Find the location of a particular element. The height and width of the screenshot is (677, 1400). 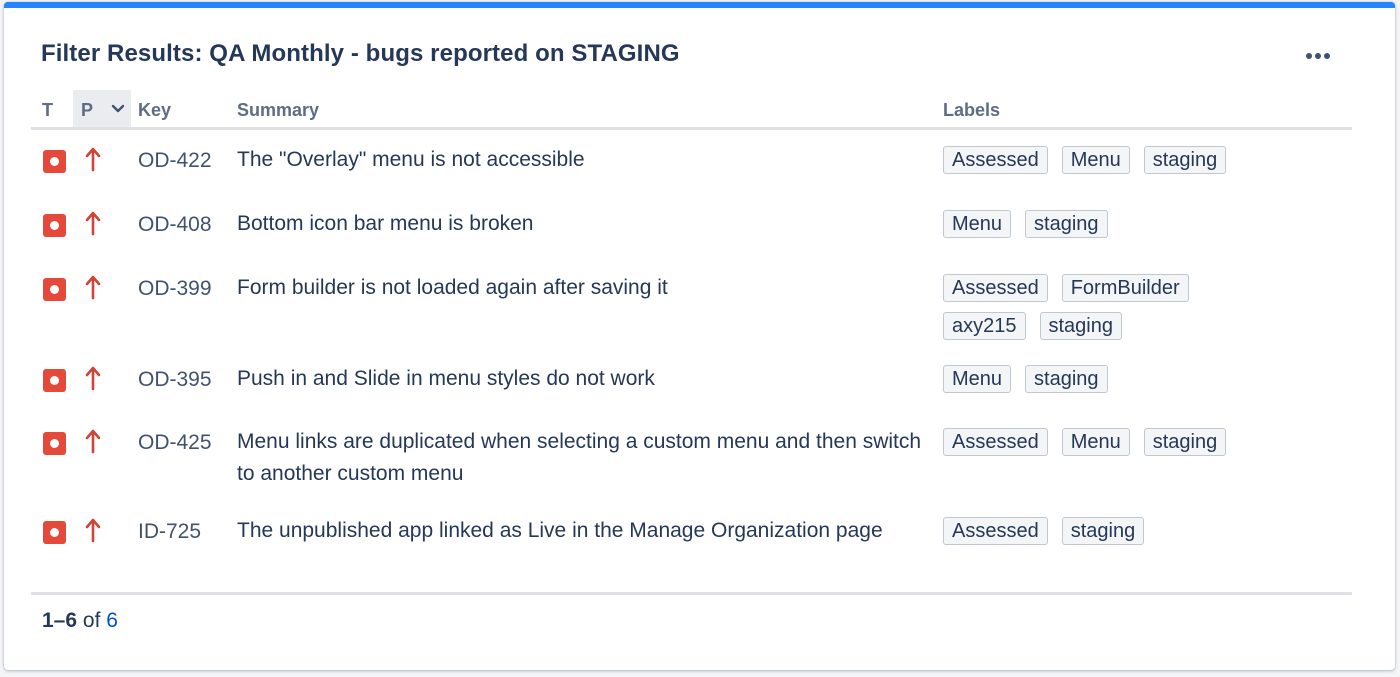

label-tag: FormBuilder is located at coordinates (1125, 288).